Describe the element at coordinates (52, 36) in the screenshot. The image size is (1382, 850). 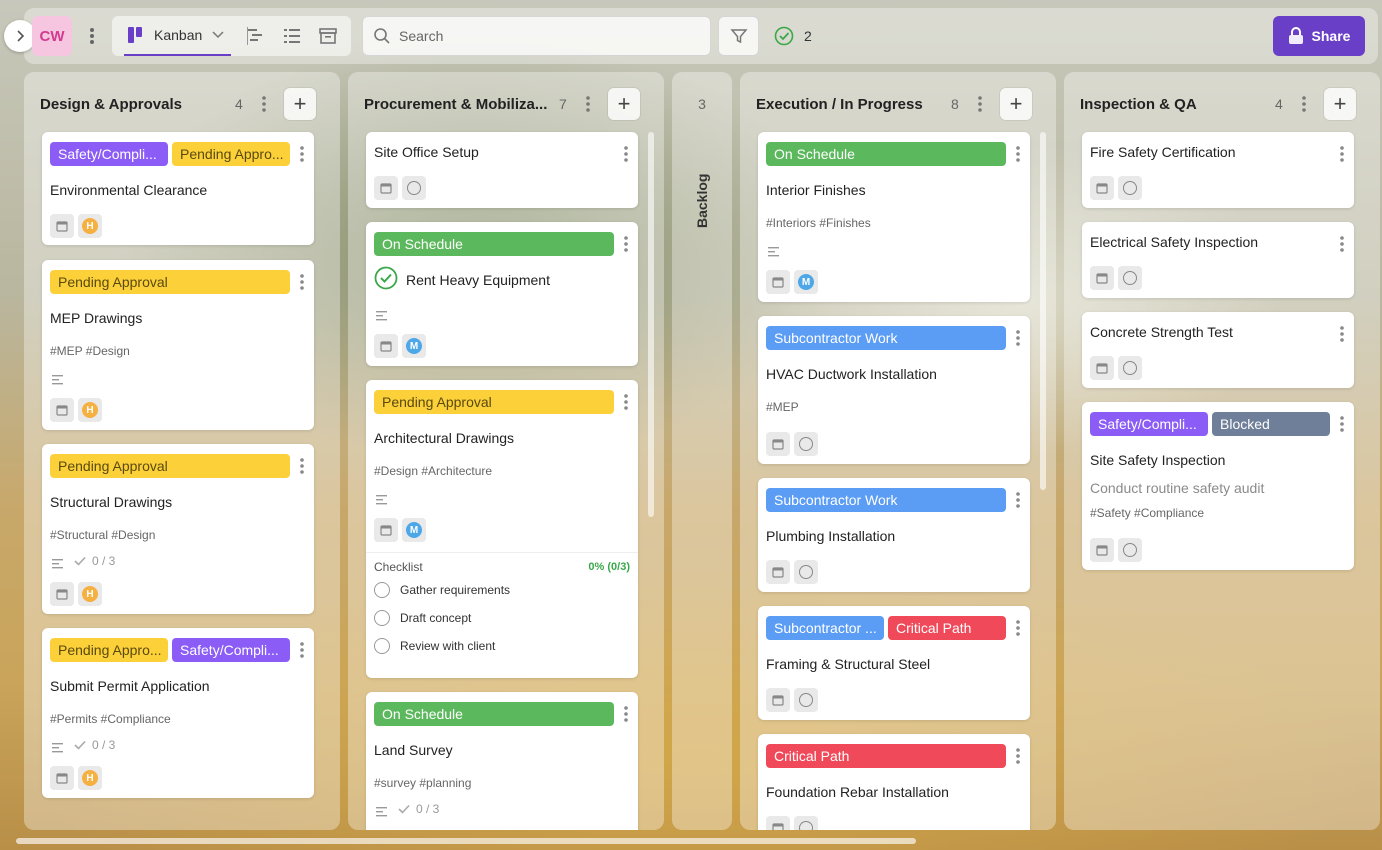
I see `workspace-avatar: CW` at that location.